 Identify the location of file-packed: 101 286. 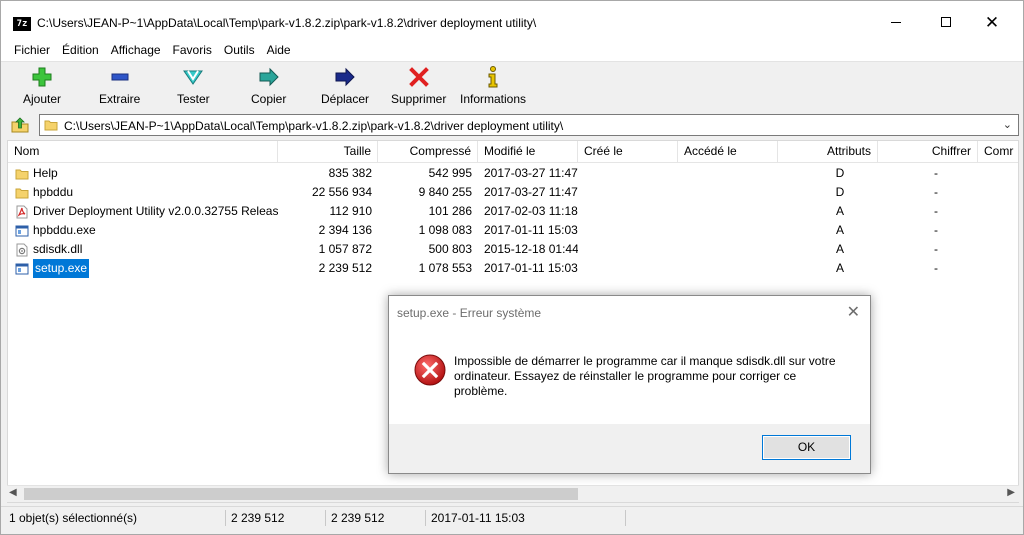
(450, 211).